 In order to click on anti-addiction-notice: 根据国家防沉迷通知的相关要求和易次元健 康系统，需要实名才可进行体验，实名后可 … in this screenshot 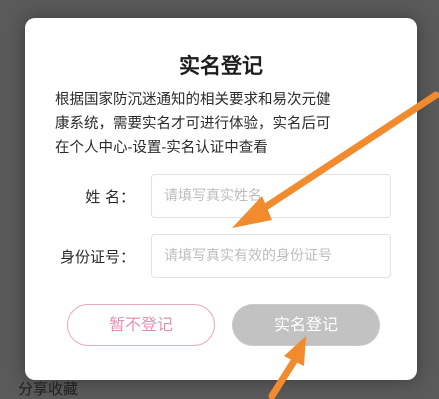, I will do `click(225, 124)`.